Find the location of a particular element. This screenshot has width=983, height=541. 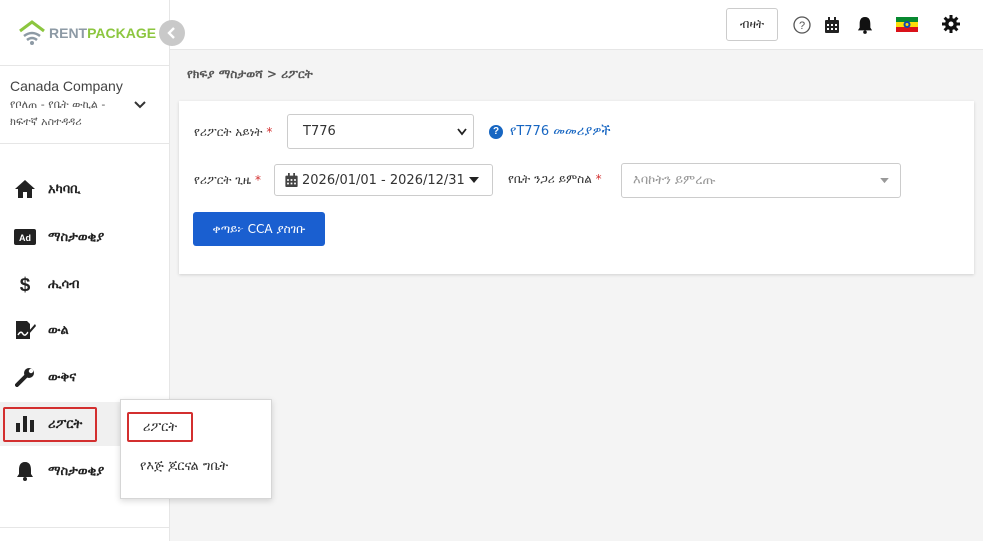

gear-icon is located at coordinates (951, 24).